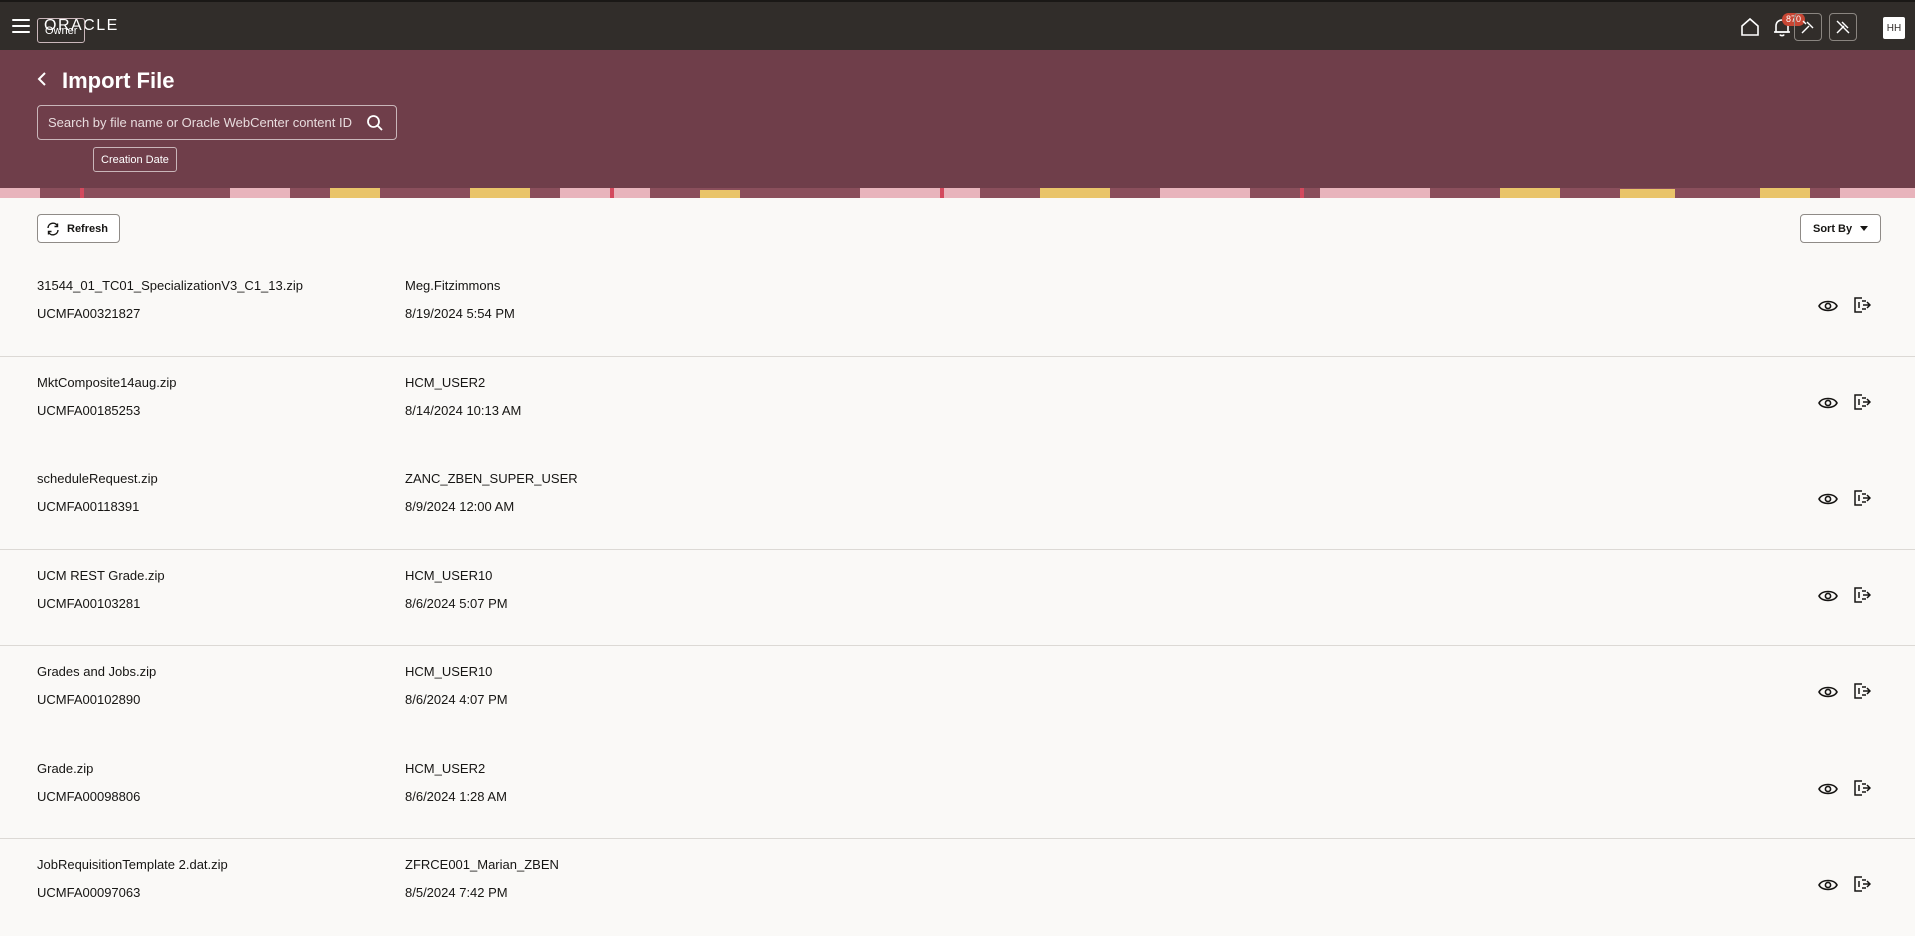 The image size is (1915, 936). Describe the element at coordinates (42, 79) in the screenshot. I see `back-arrow-icon` at that location.